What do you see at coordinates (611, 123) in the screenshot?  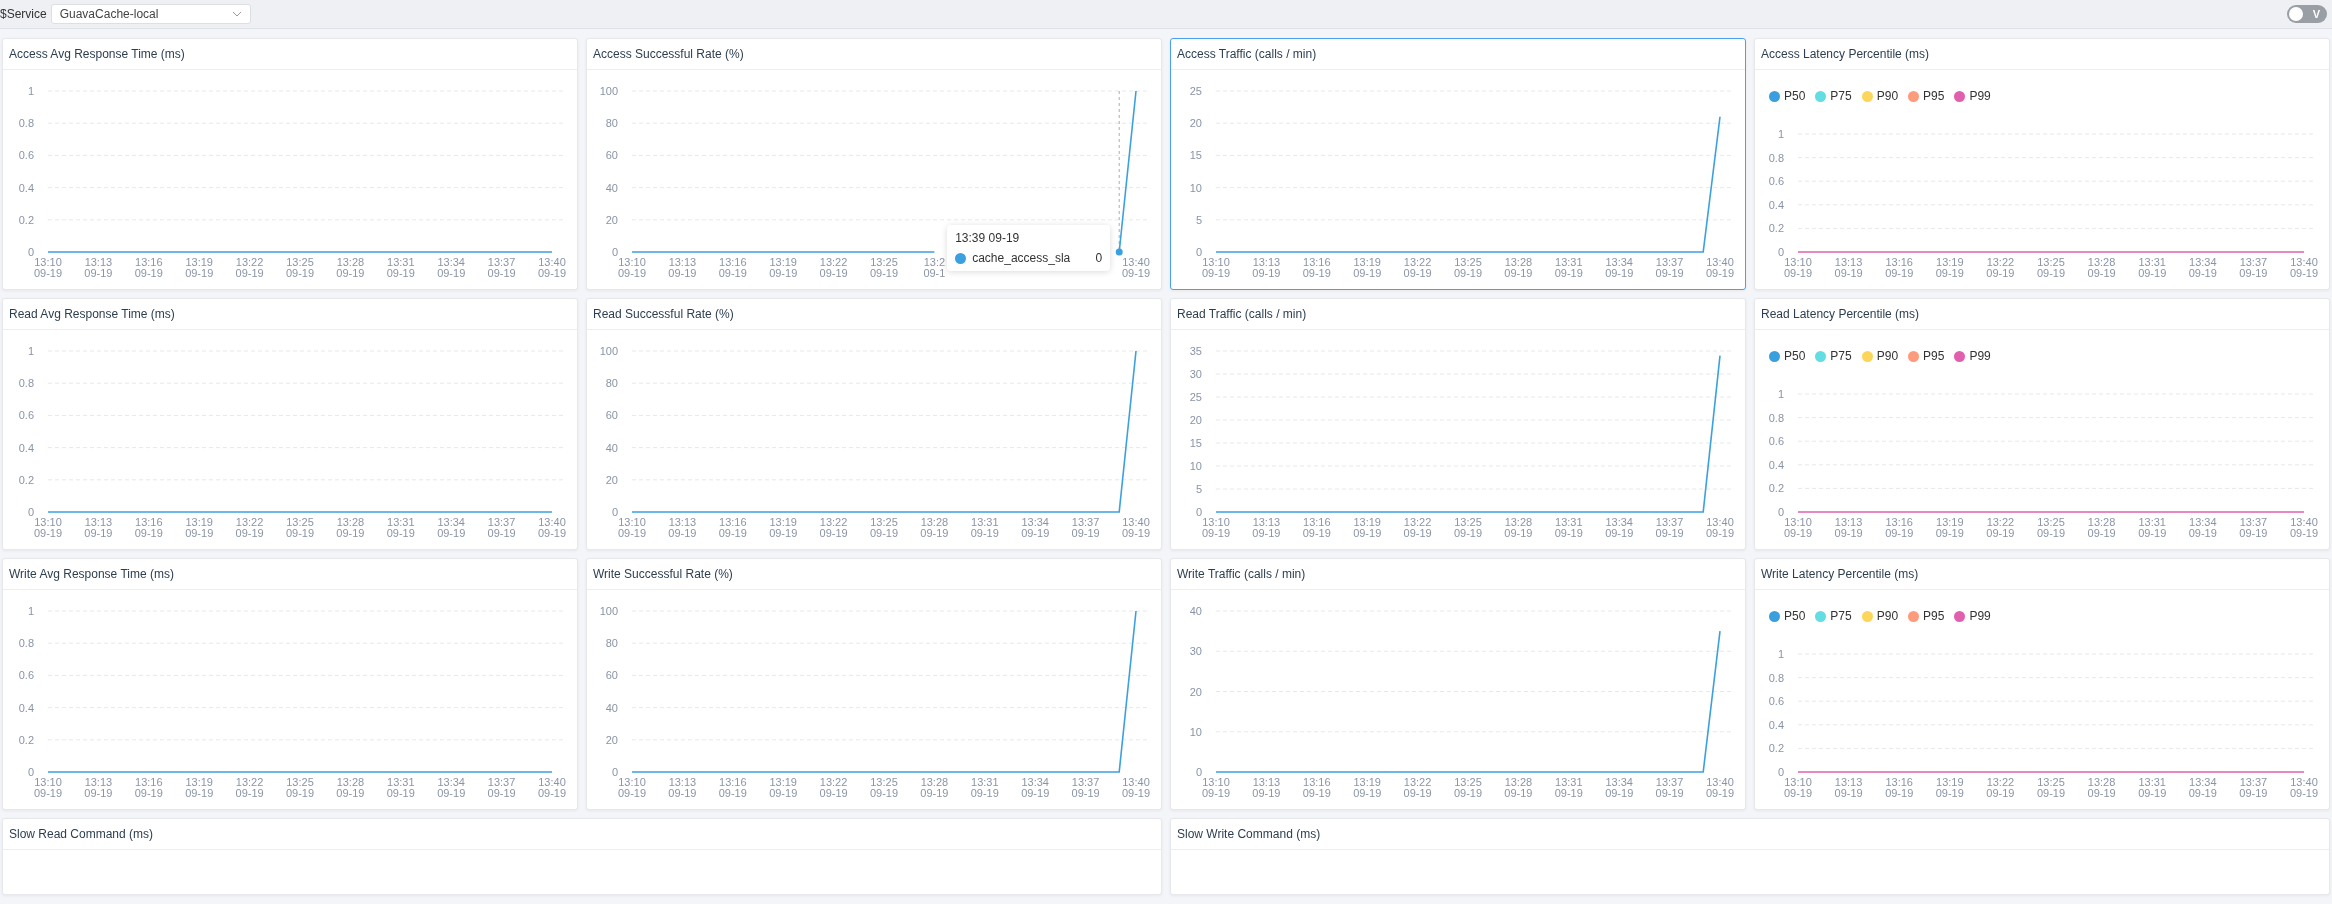 I see `axis-label: 80` at bounding box center [611, 123].